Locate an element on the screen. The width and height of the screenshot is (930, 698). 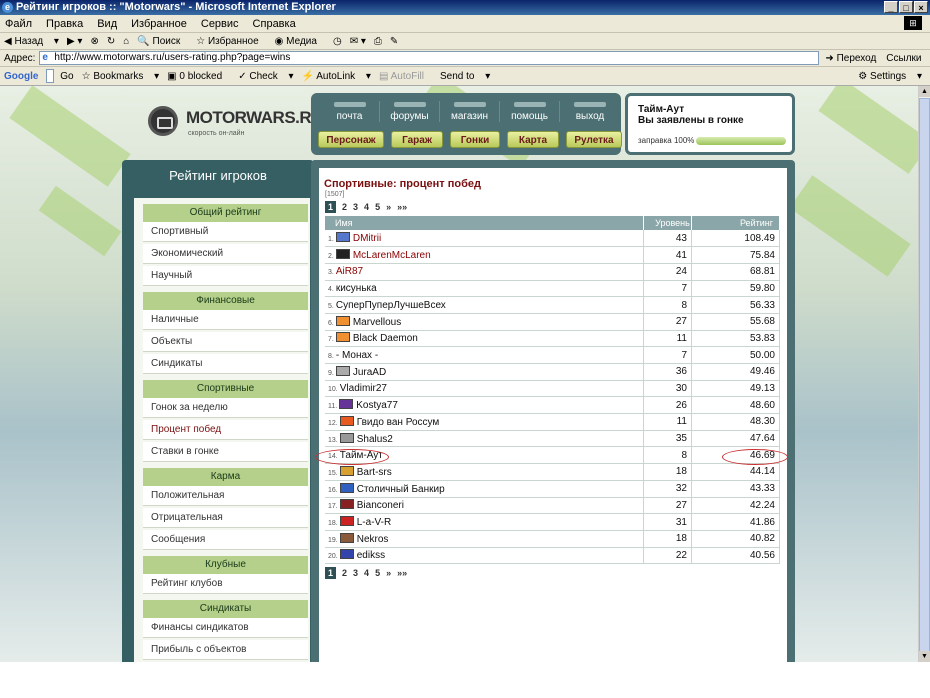
site-logo: MOTORWARS.RU скорость он-лайн is located at coordinates (235, 125).